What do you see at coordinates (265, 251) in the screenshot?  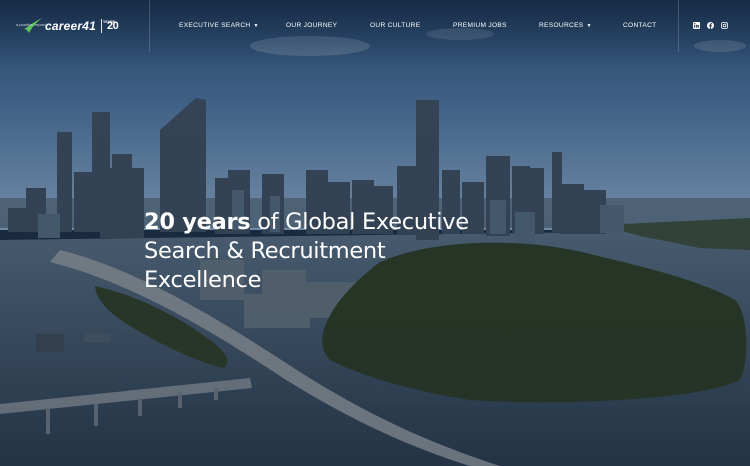 I see `headline-line-2: Search & Recruitment` at bounding box center [265, 251].